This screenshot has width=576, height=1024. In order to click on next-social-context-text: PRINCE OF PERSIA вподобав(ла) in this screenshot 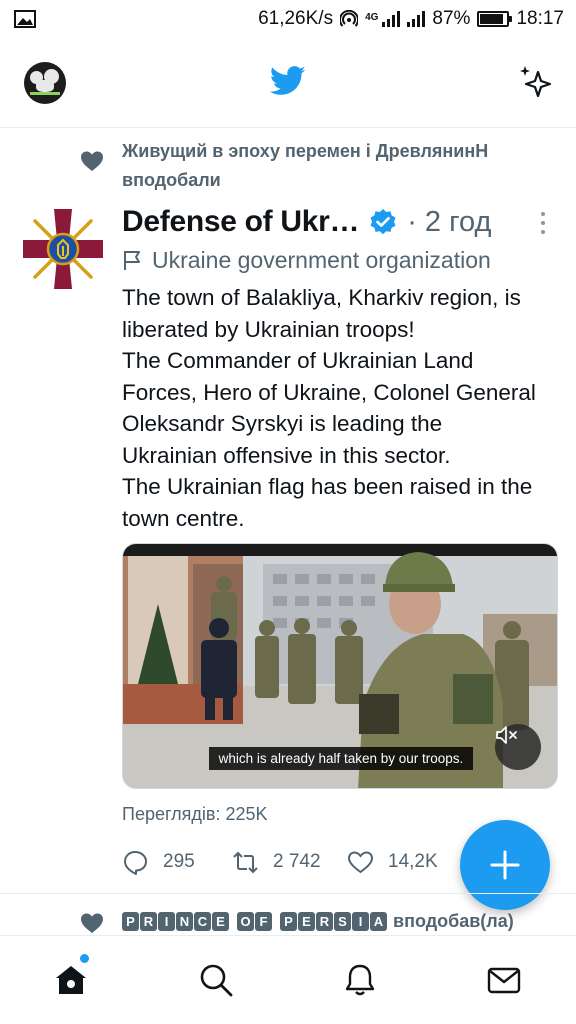, I will do `click(318, 921)`.